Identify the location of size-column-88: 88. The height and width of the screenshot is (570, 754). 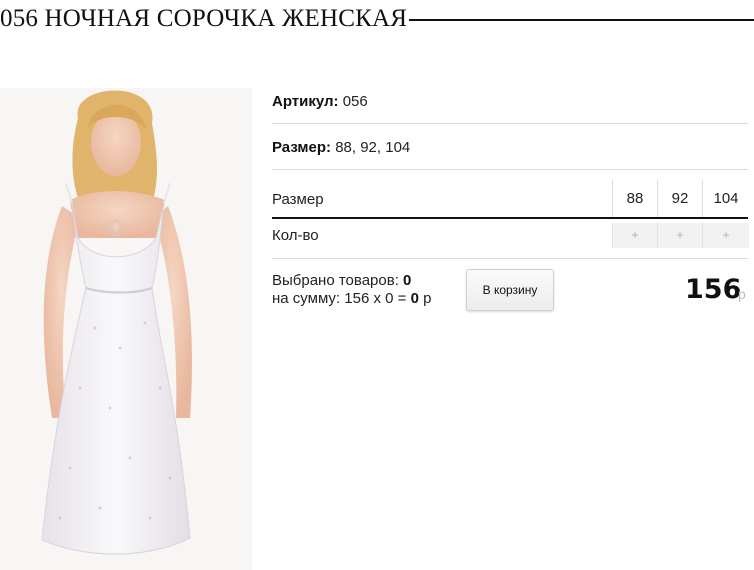
(634, 198).